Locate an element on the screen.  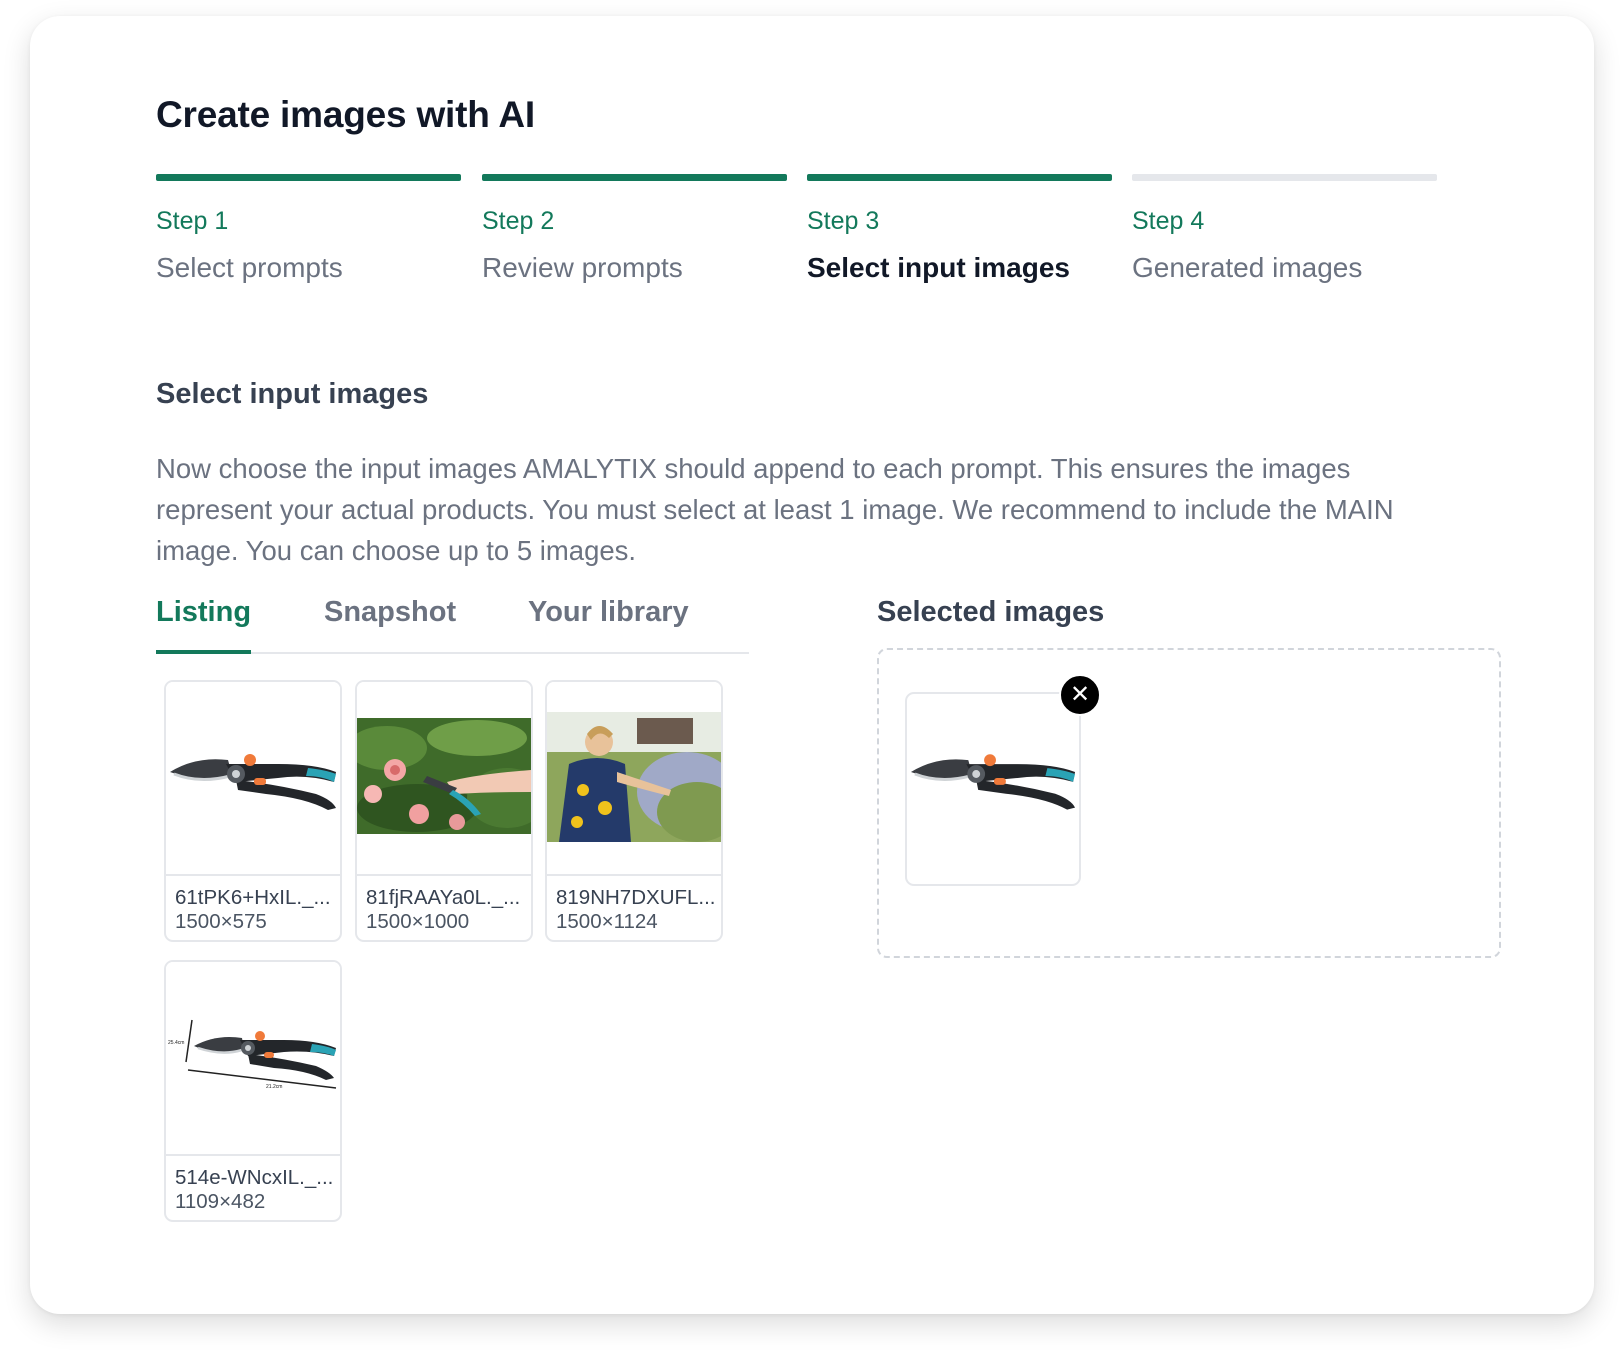
image-preview: 25.4cm 21.2cm is located at coordinates (253, 1059).